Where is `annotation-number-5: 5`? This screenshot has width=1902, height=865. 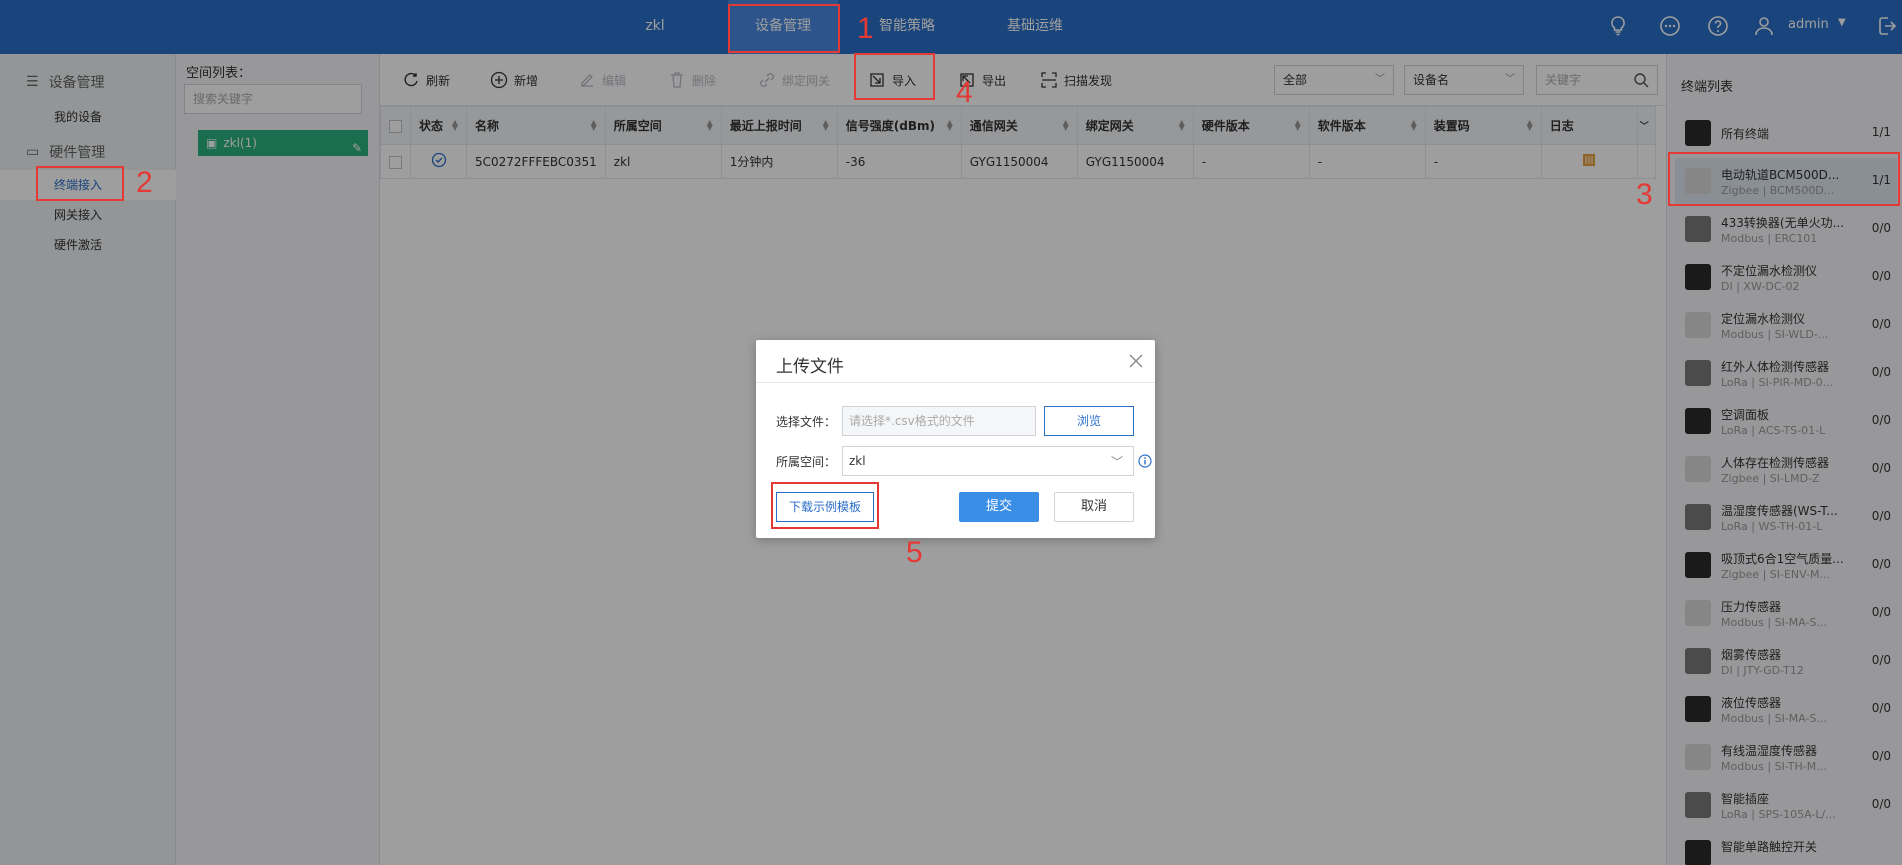 annotation-number-5: 5 is located at coordinates (914, 552).